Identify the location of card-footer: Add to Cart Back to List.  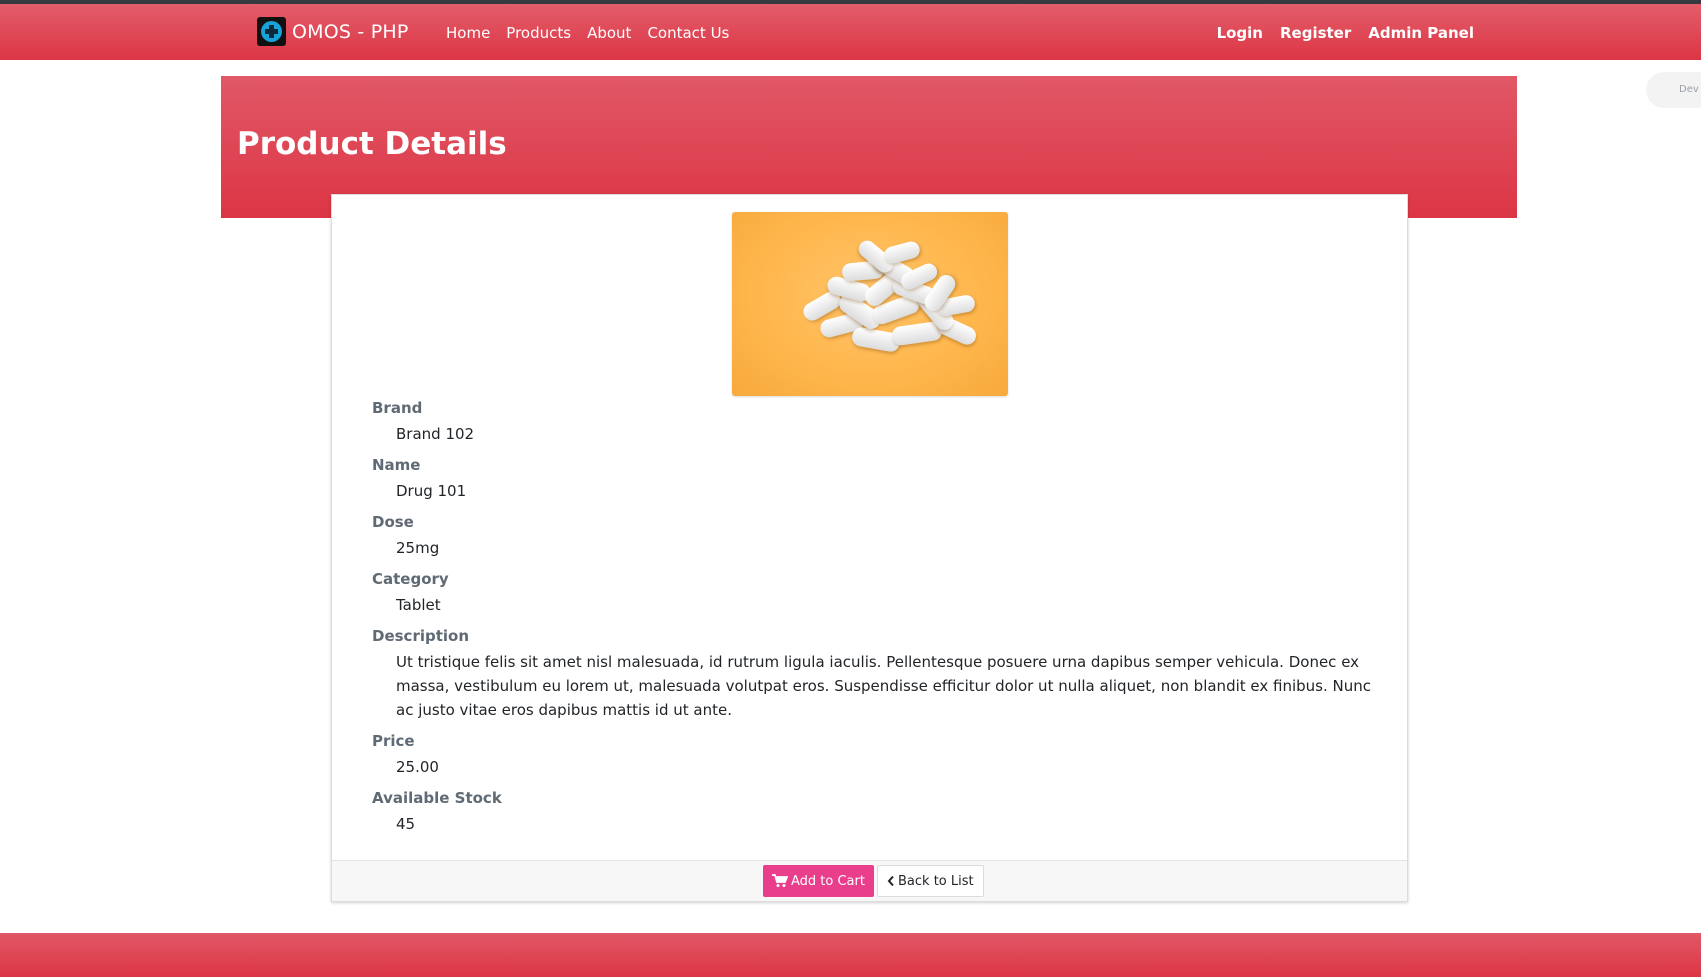
(869, 880).